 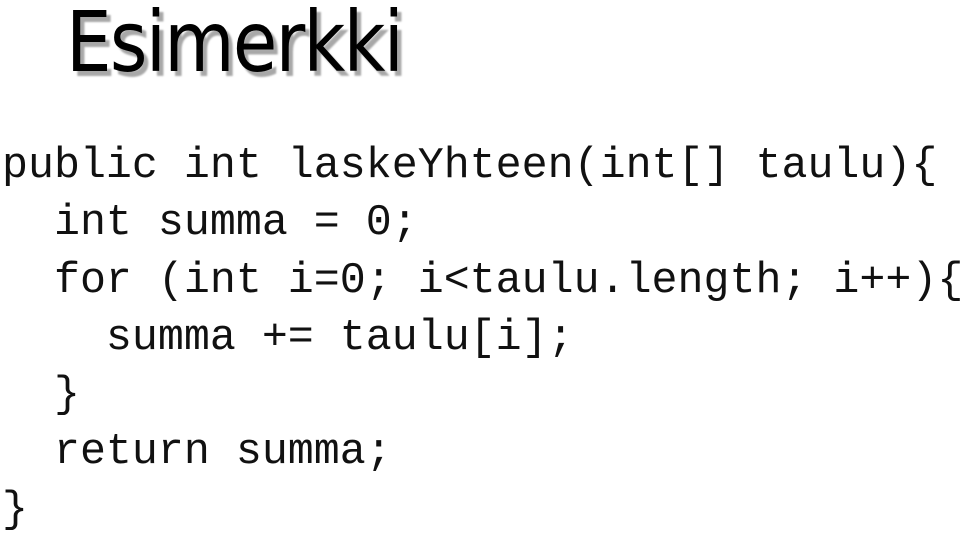 I want to click on code-line-return: return summa;, so click(x=197, y=453).